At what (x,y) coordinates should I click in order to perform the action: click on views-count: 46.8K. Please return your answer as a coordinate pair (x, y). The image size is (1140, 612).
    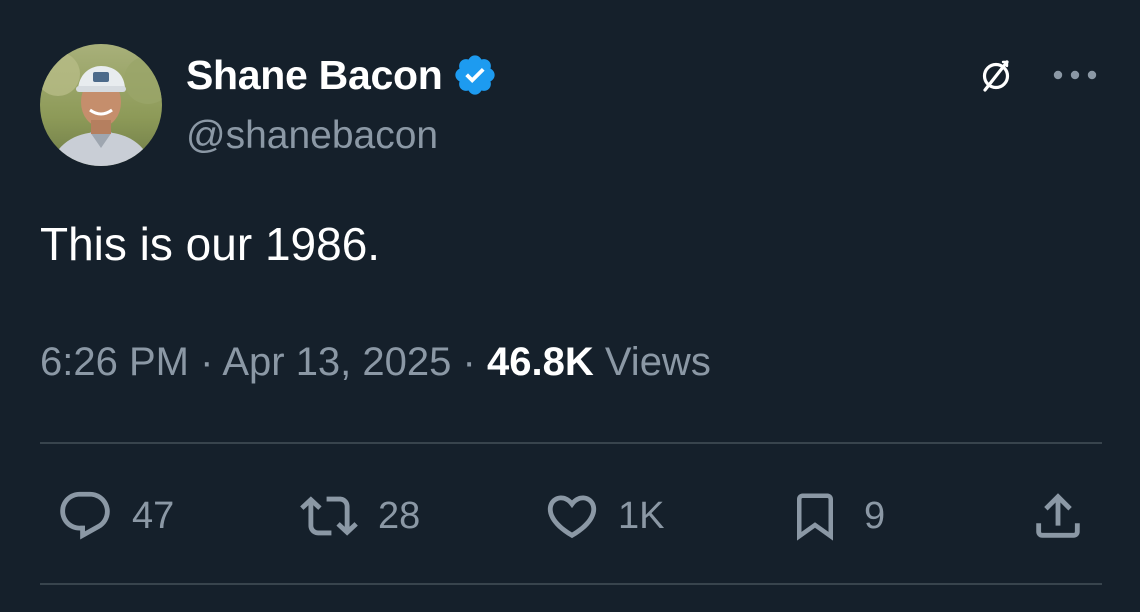
    Looking at the image, I should click on (540, 362).